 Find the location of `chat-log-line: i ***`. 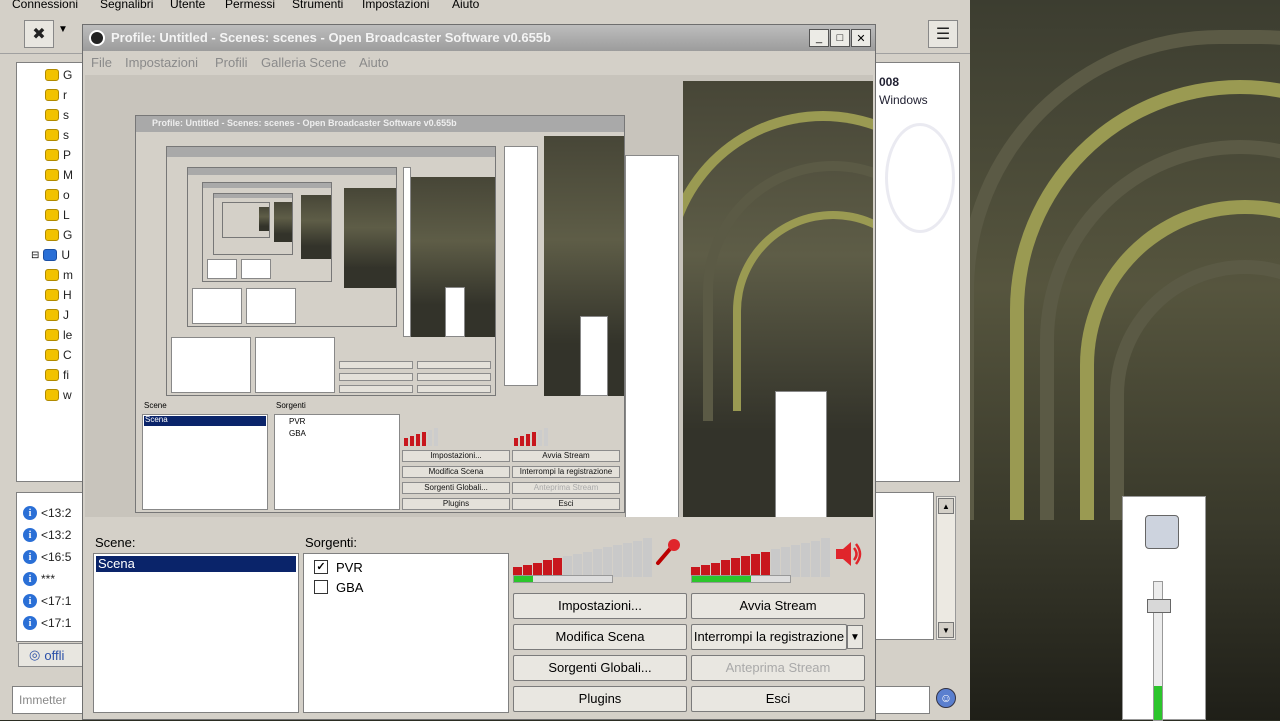

chat-log-line: i *** is located at coordinates (39, 579).